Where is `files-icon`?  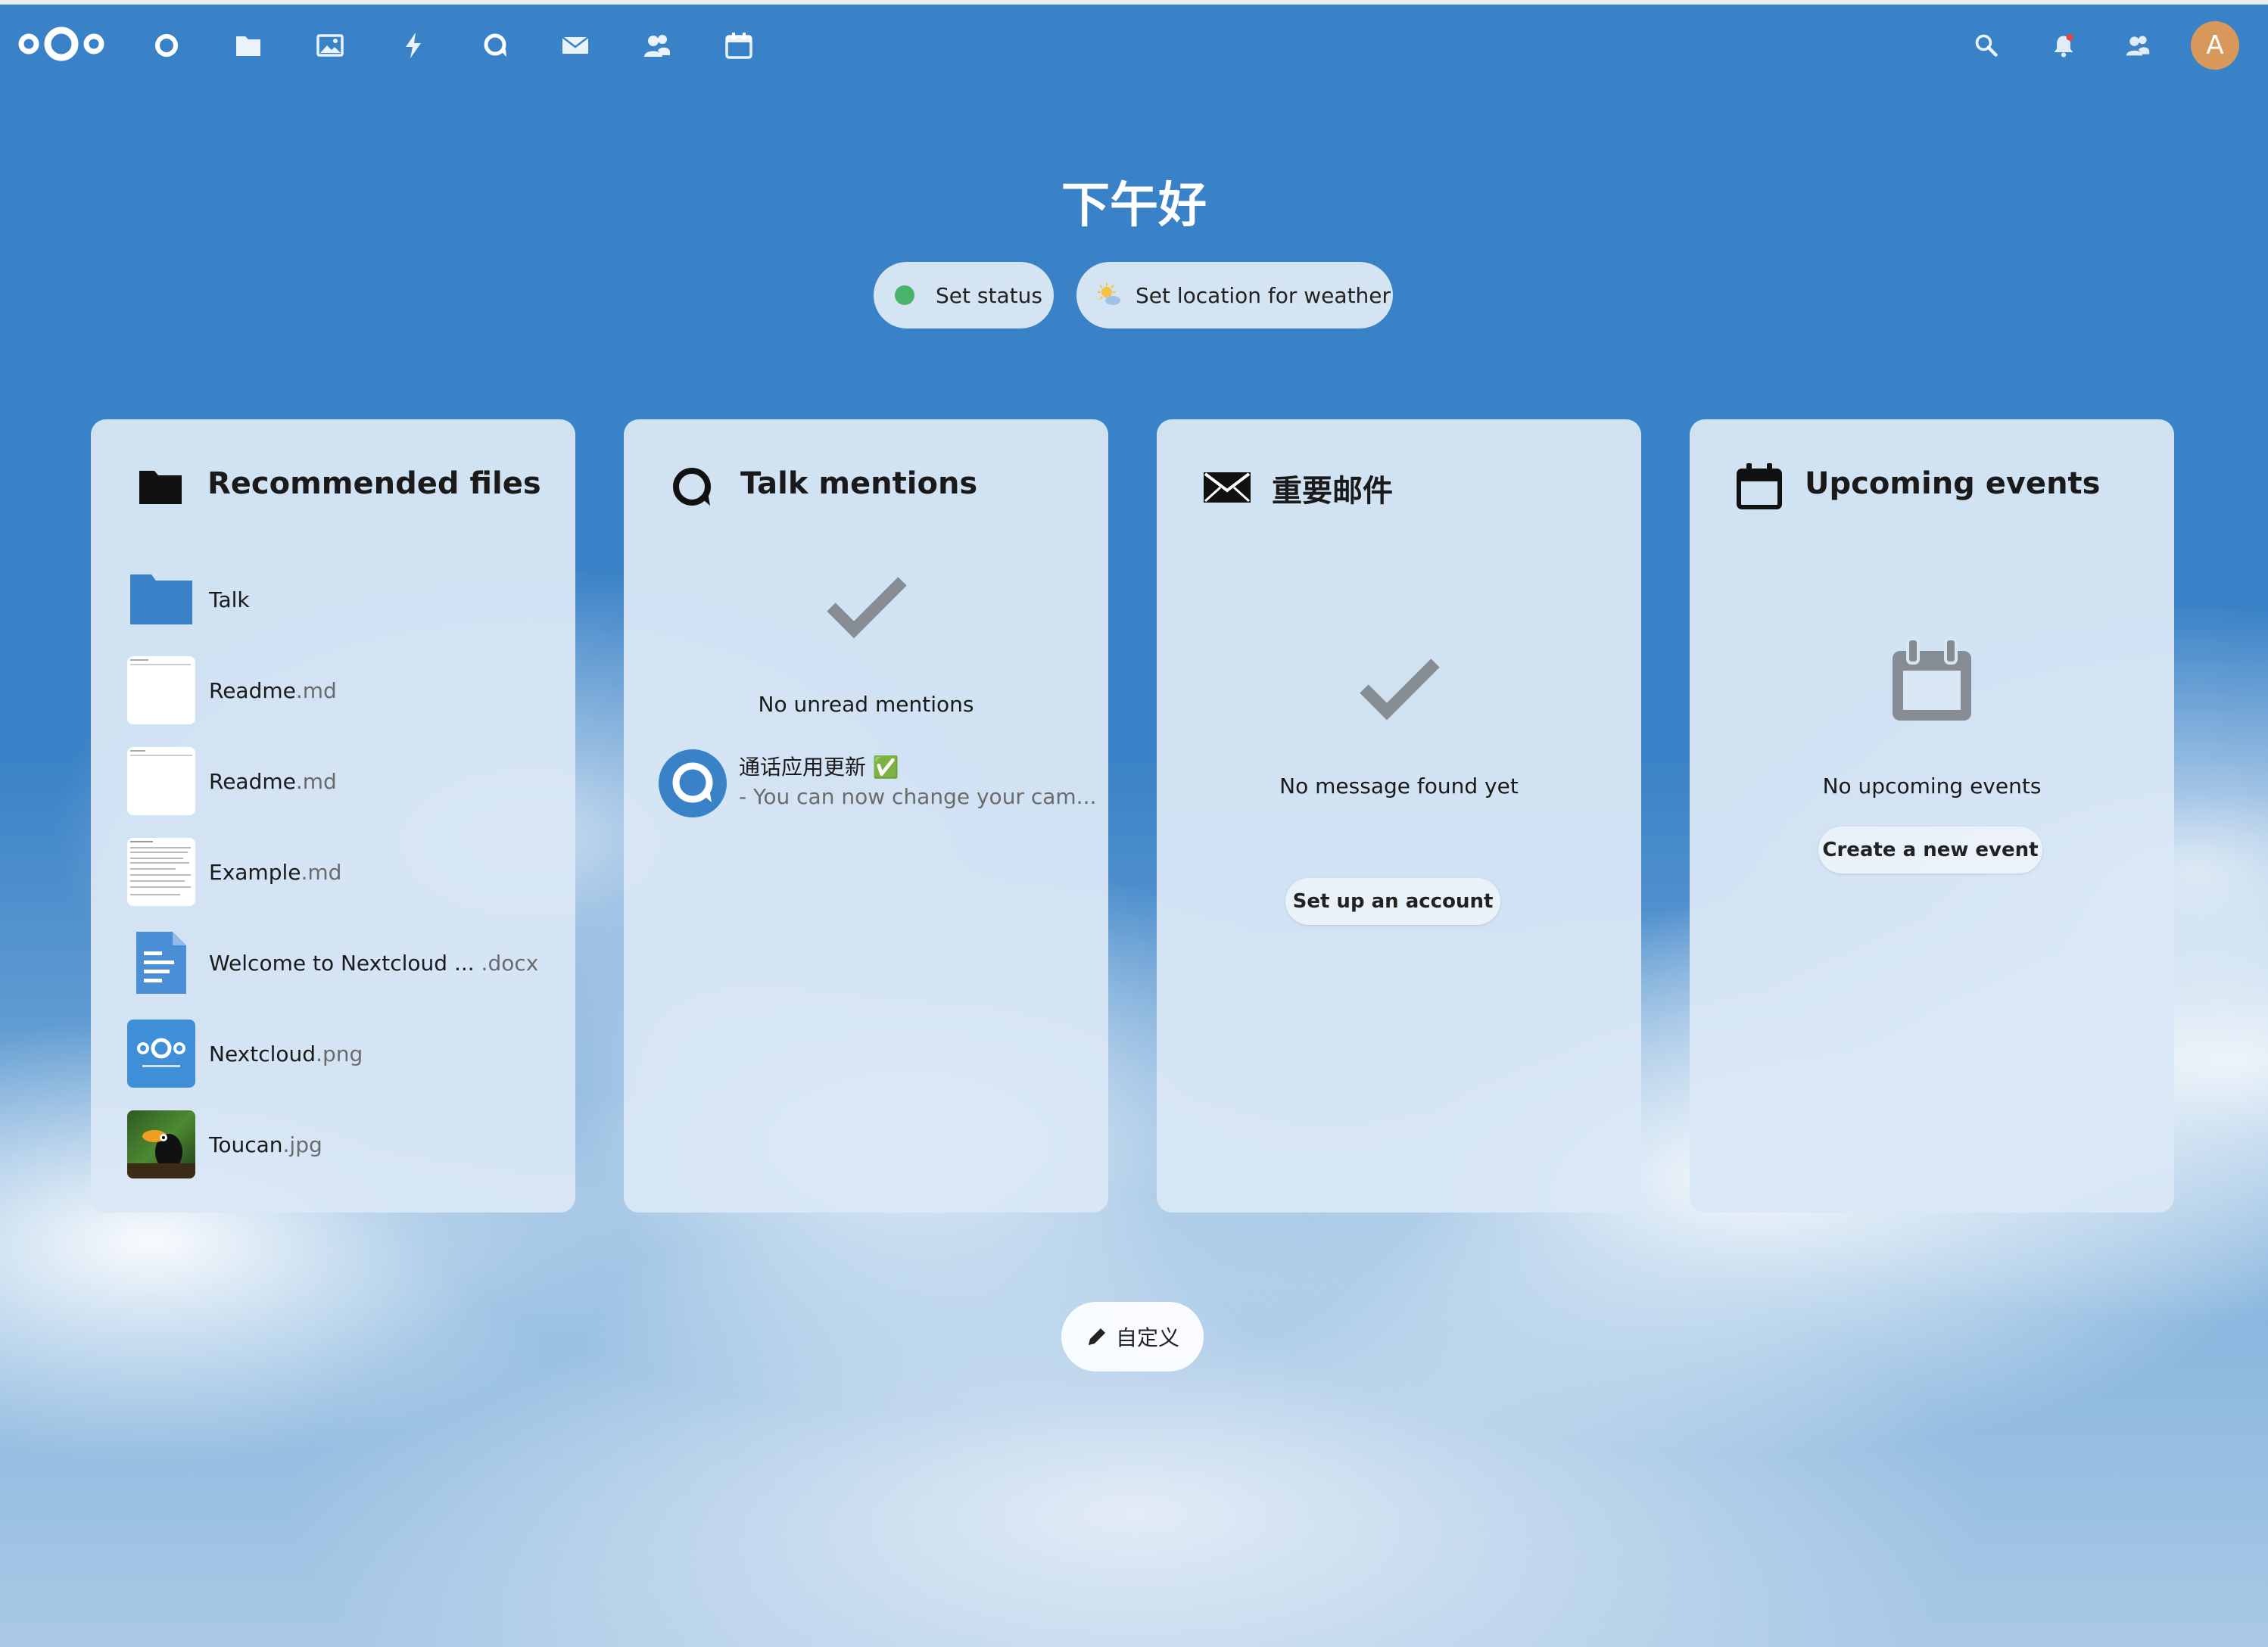
files-icon is located at coordinates (248, 45).